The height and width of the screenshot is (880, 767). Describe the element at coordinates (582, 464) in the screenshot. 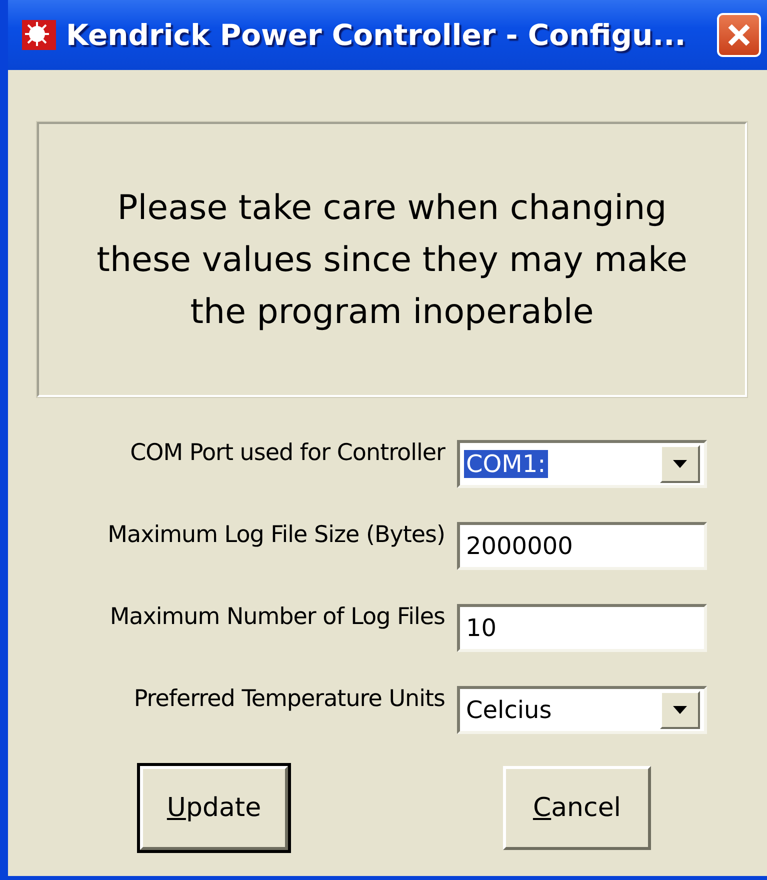

I see `dropdown: COM1:` at that location.